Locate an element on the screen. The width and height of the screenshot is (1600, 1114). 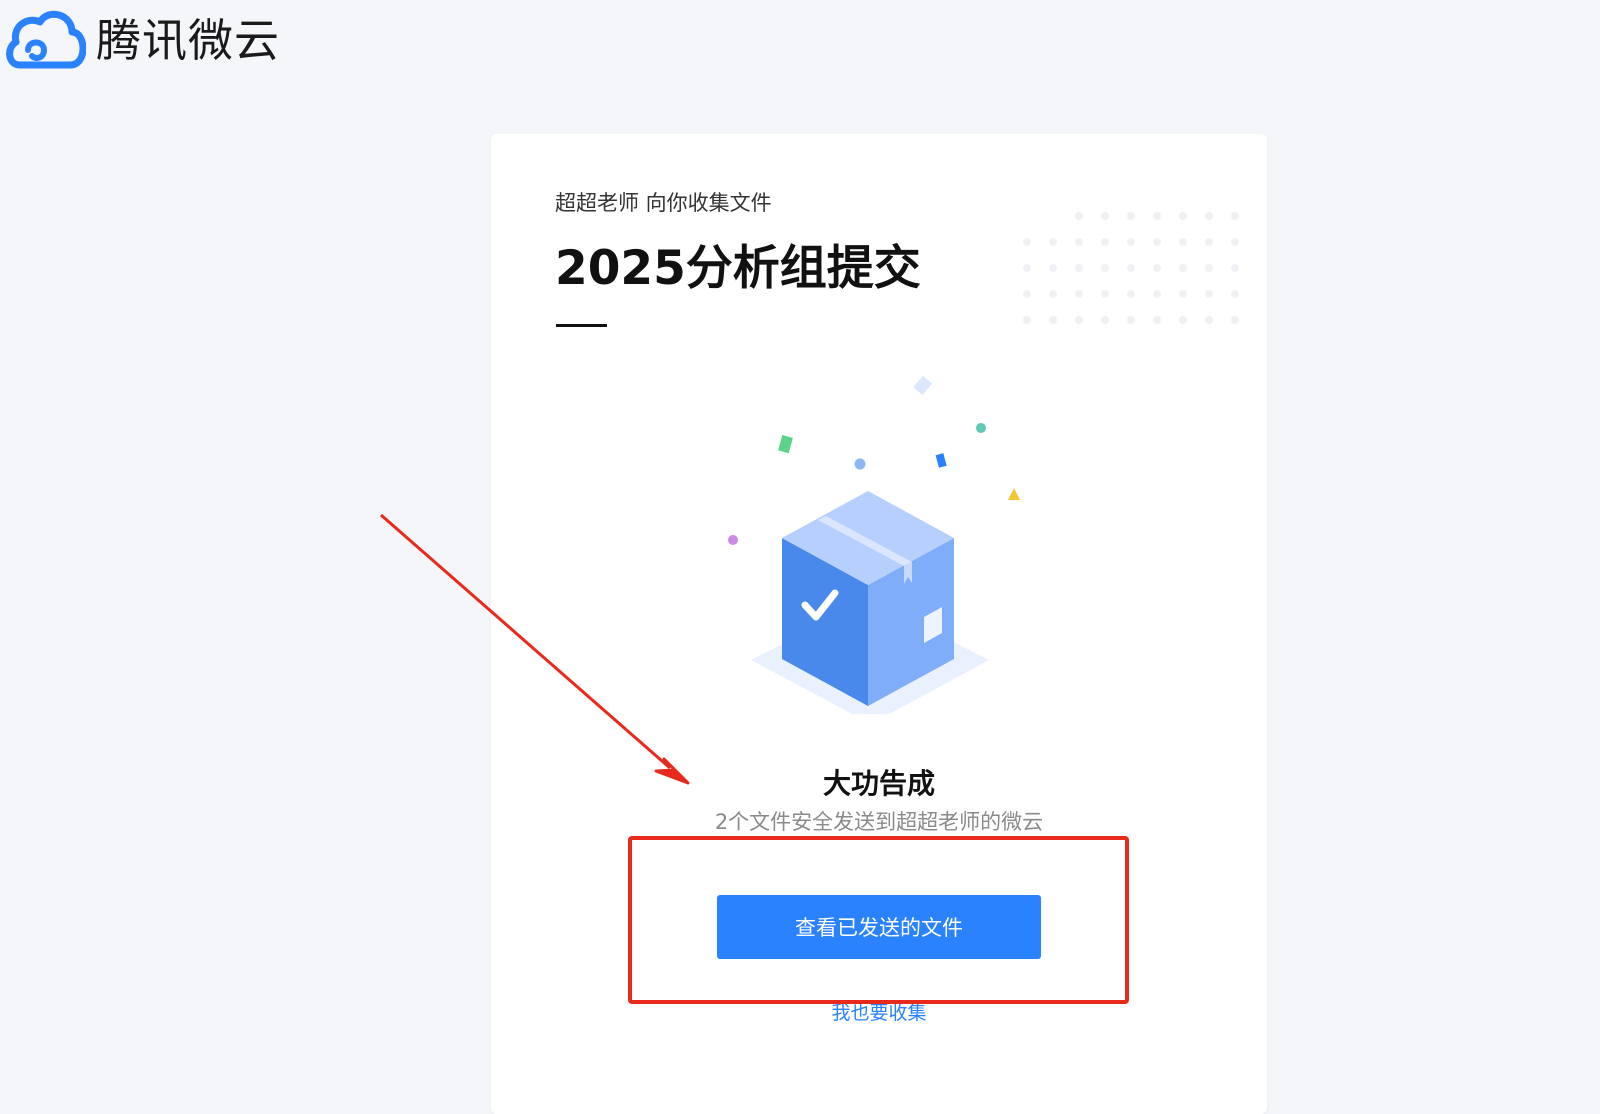
title-divider is located at coordinates (581, 325).